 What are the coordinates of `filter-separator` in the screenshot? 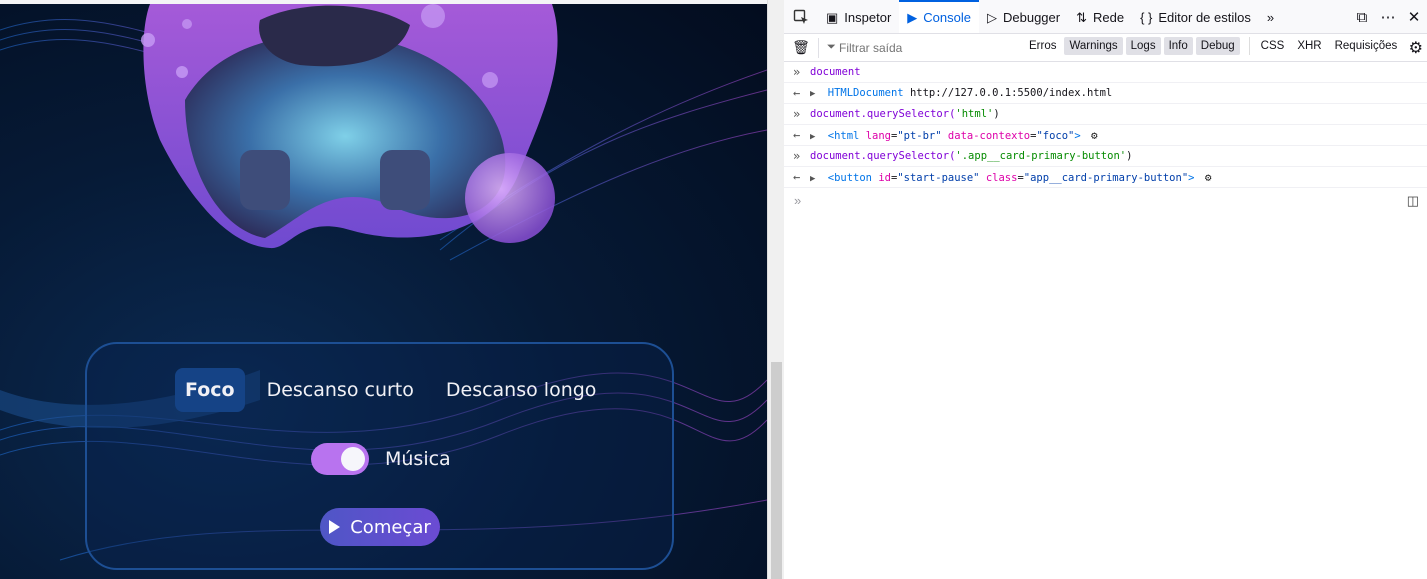 It's located at (1249, 46).